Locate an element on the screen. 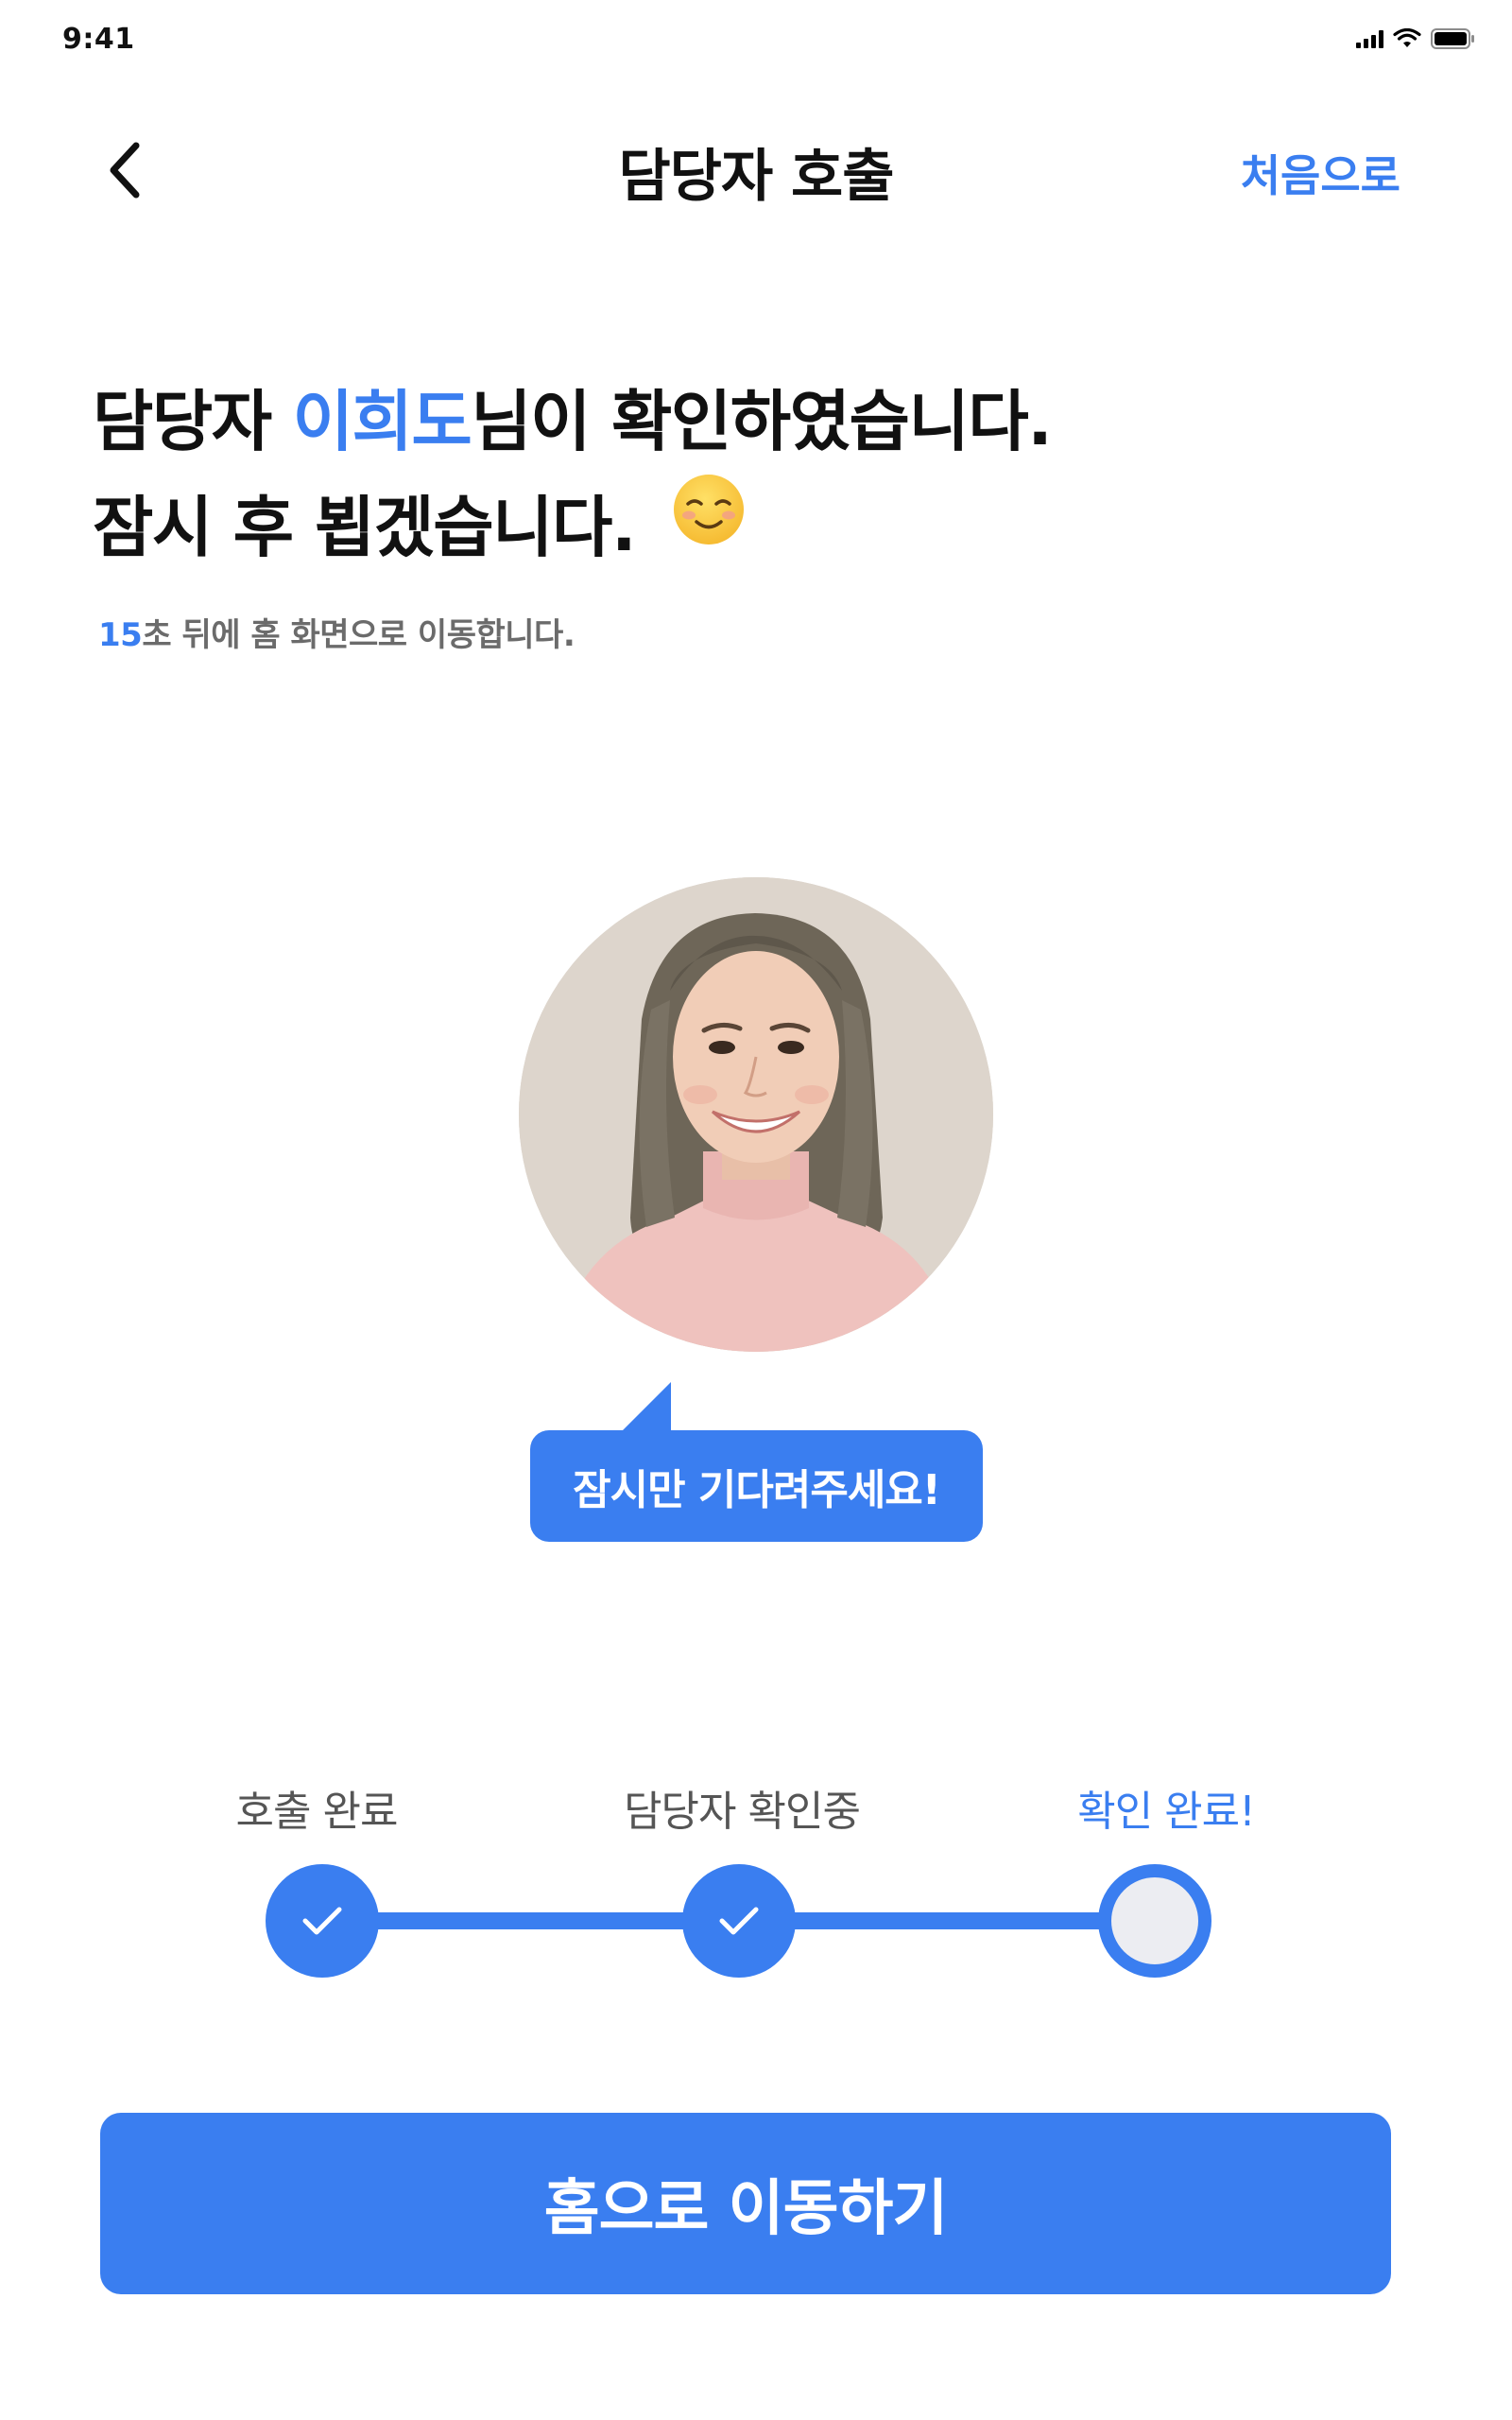  headline-suffix: 님이 확인하였습니다. is located at coordinates (762, 421).